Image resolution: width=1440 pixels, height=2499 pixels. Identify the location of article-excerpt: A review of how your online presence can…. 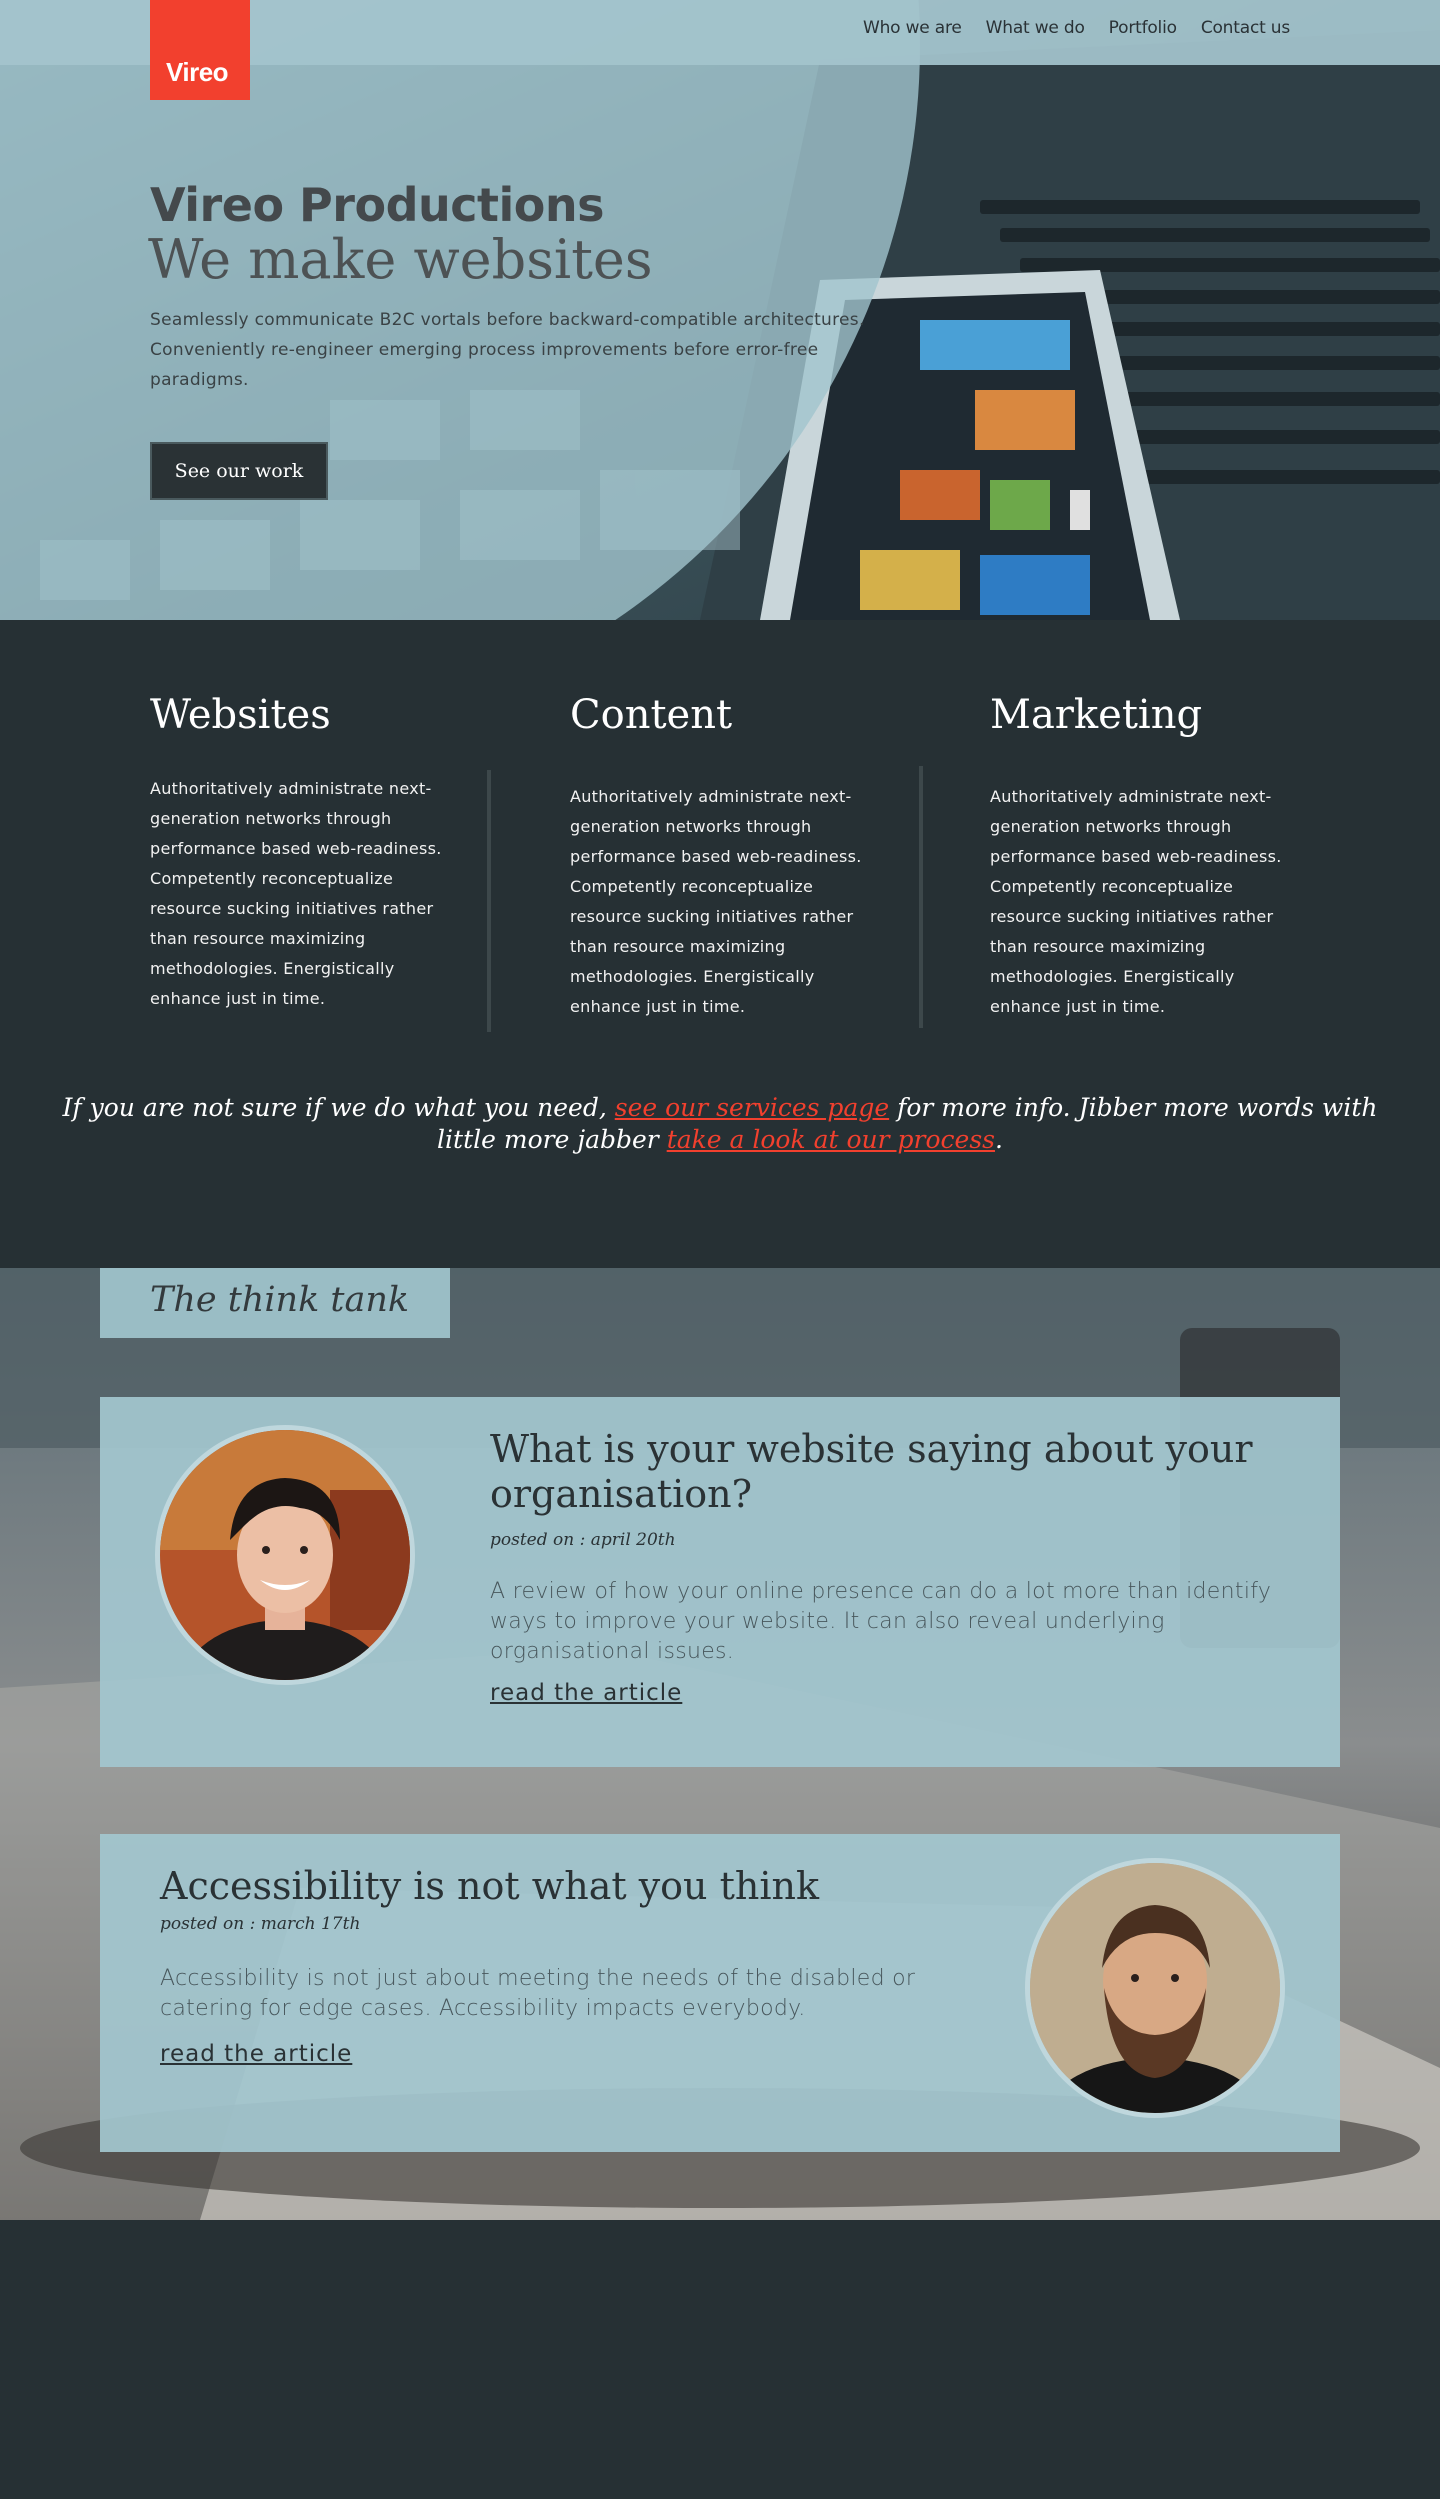
(881, 1621).